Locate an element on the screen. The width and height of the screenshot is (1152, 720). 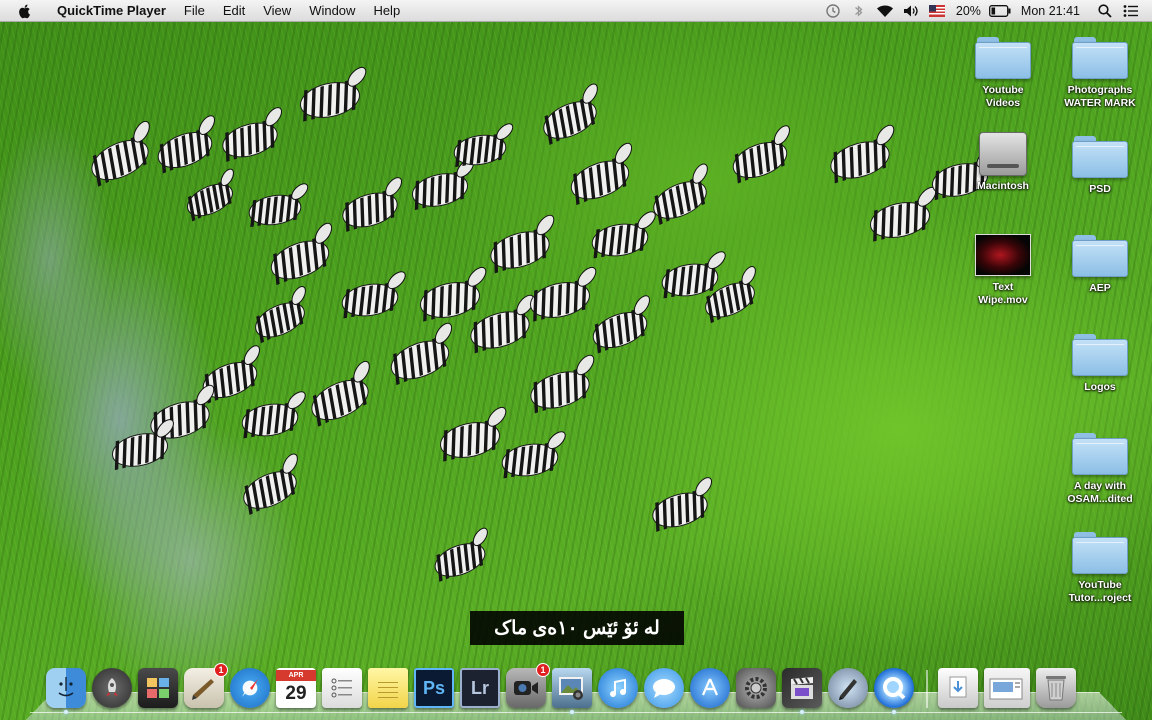
lightroom-icon: Lr is located at coordinates (480, 688).